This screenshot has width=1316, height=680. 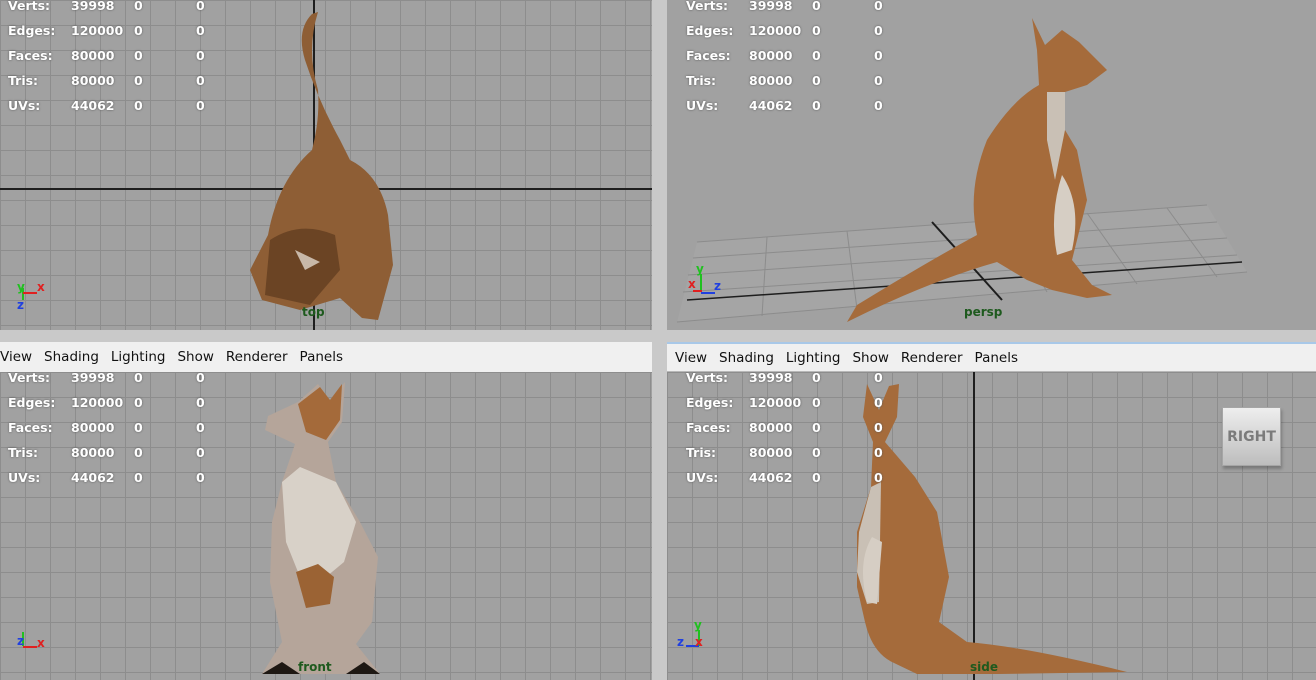 What do you see at coordinates (983, 312) in the screenshot?
I see `camera-label: persp` at bounding box center [983, 312].